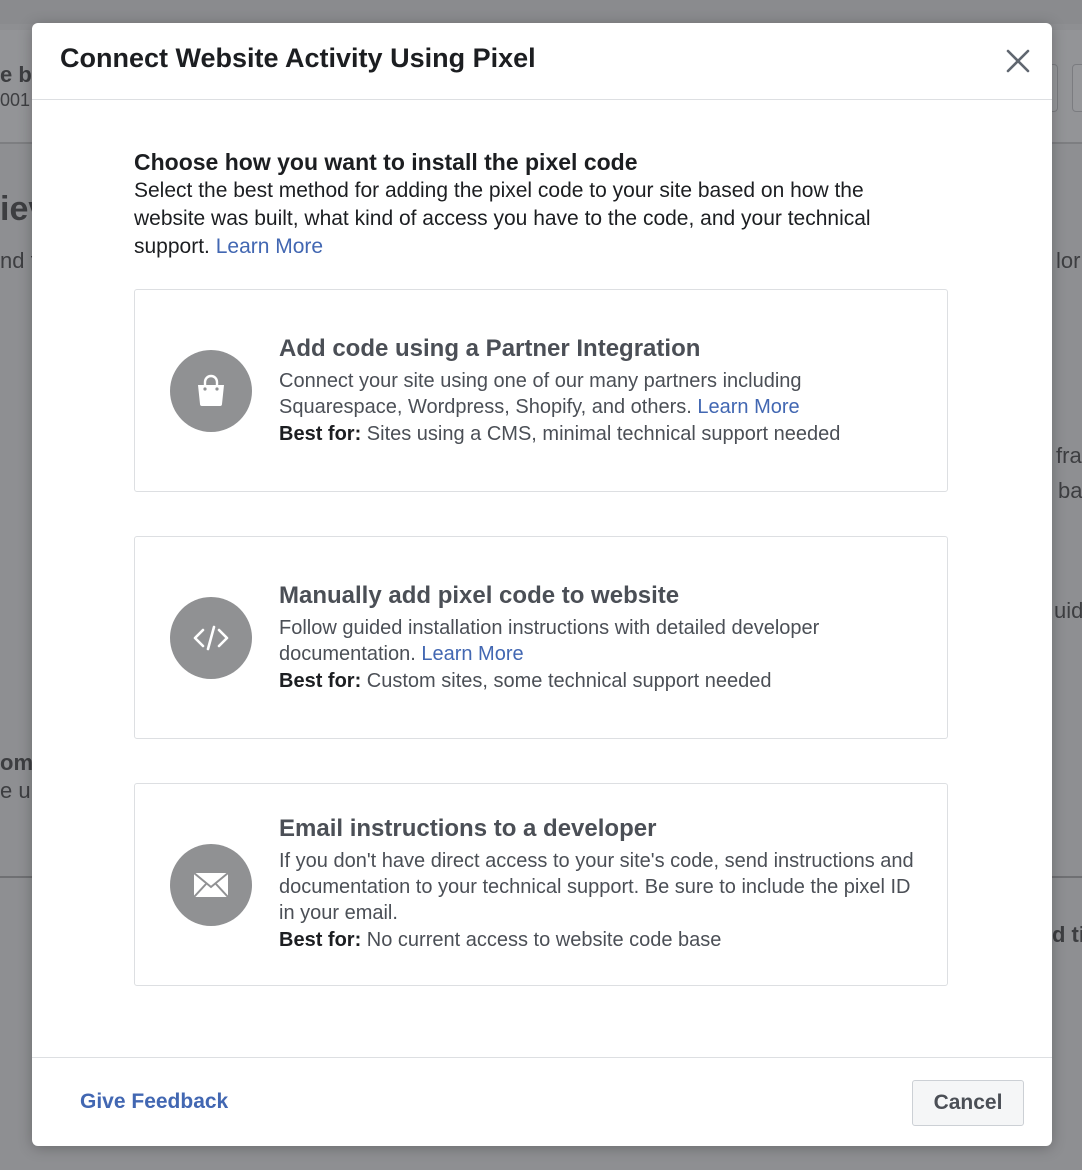 Image resolution: width=1082 pixels, height=1170 pixels. What do you see at coordinates (211, 638) in the screenshot?
I see `code-icon` at bounding box center [211, 638].